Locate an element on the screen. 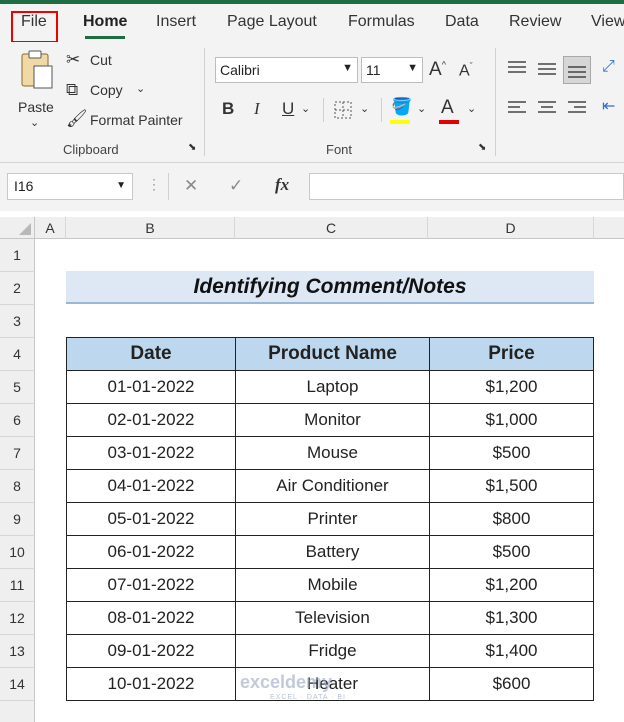 The image size is (624, 722). date-cell: 07-01-2022 is located at coordinates (151, 585).